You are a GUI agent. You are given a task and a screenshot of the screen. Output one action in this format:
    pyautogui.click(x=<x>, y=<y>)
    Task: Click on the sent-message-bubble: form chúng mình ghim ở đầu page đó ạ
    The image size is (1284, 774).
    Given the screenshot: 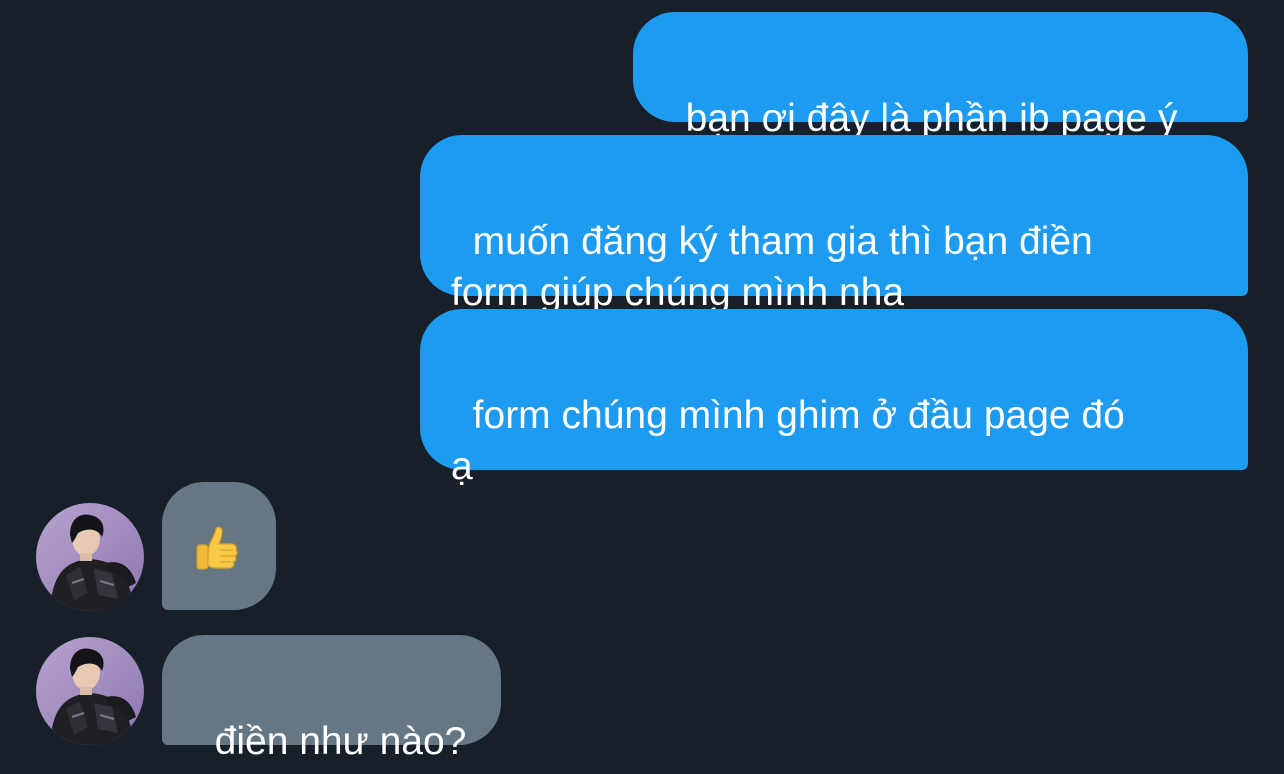 What is the action you would take?
    pyautogui.click(x=834, y=398)
    